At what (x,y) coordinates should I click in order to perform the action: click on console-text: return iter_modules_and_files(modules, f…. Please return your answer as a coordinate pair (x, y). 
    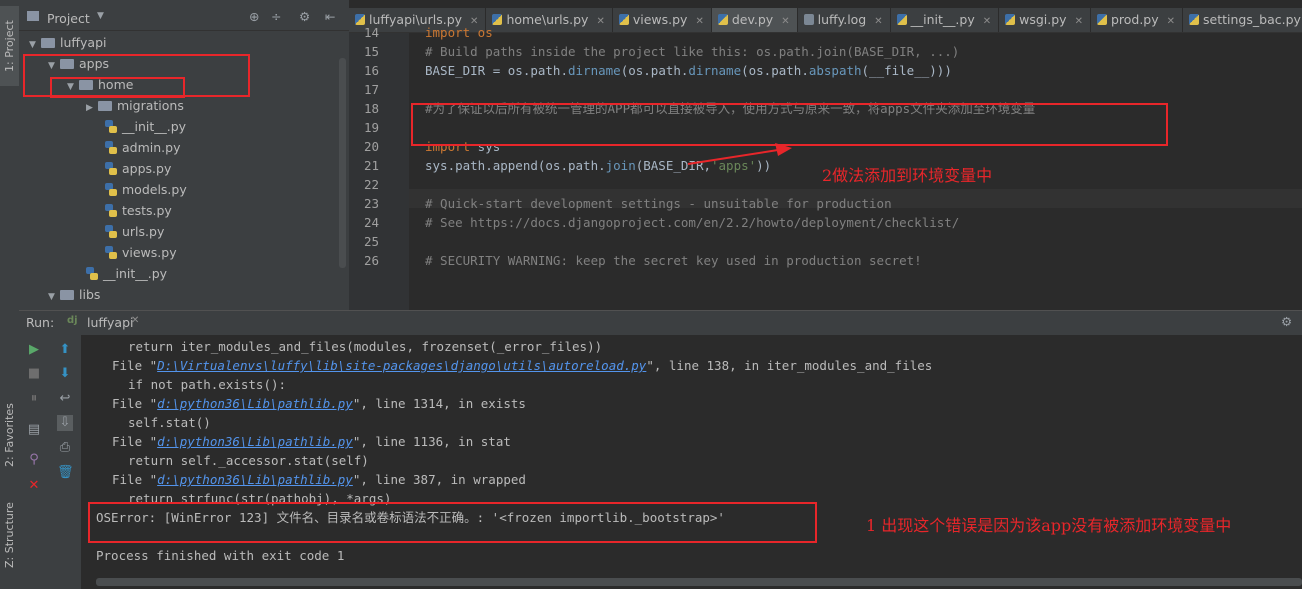
    Looking at the image, I should click on (365, 346).